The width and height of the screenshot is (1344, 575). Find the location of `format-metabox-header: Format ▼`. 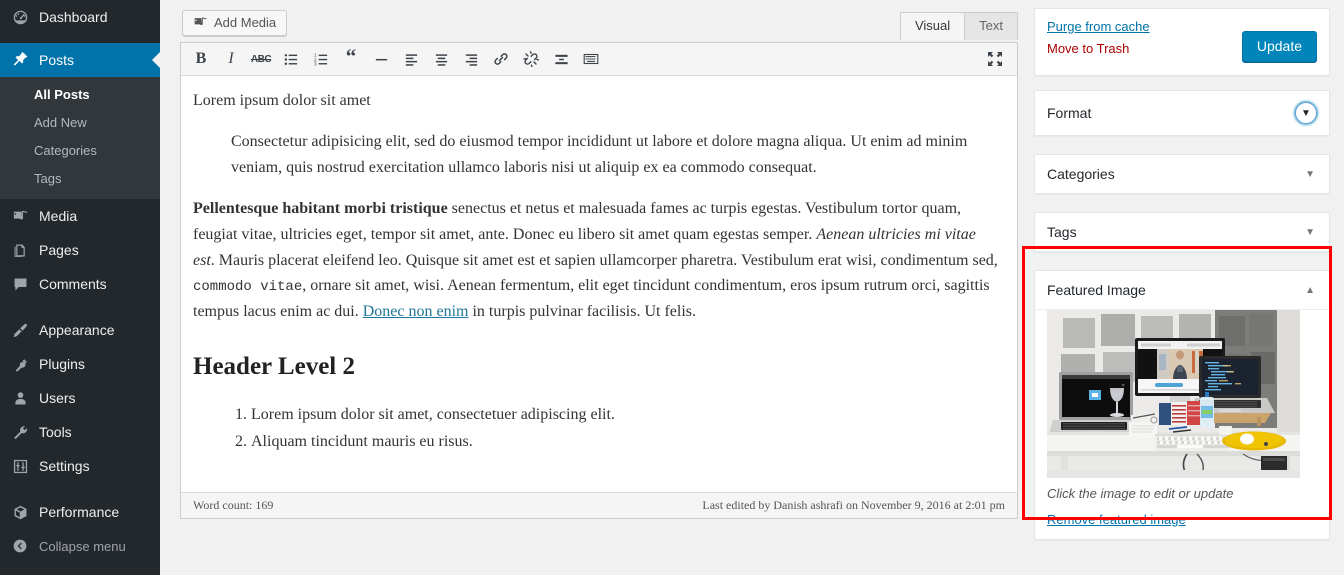

format-metabox-header: Format ▼ is located at coordinates (1182, 113).